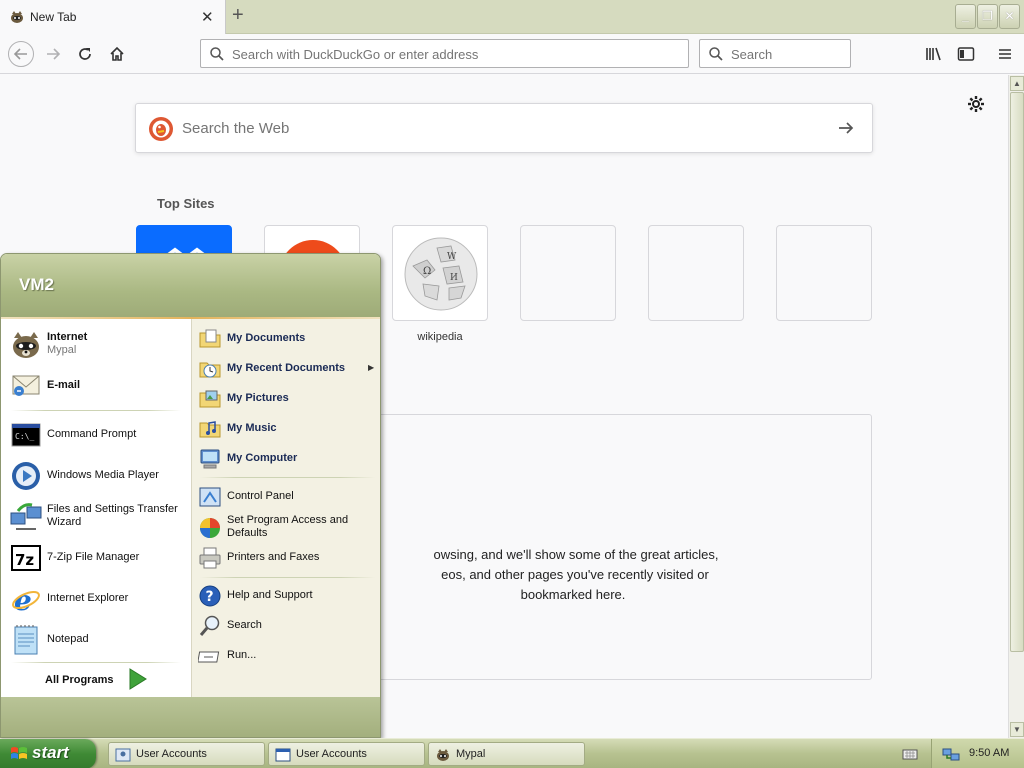  I want to click on back-arrow-icon, so click(20, 54).